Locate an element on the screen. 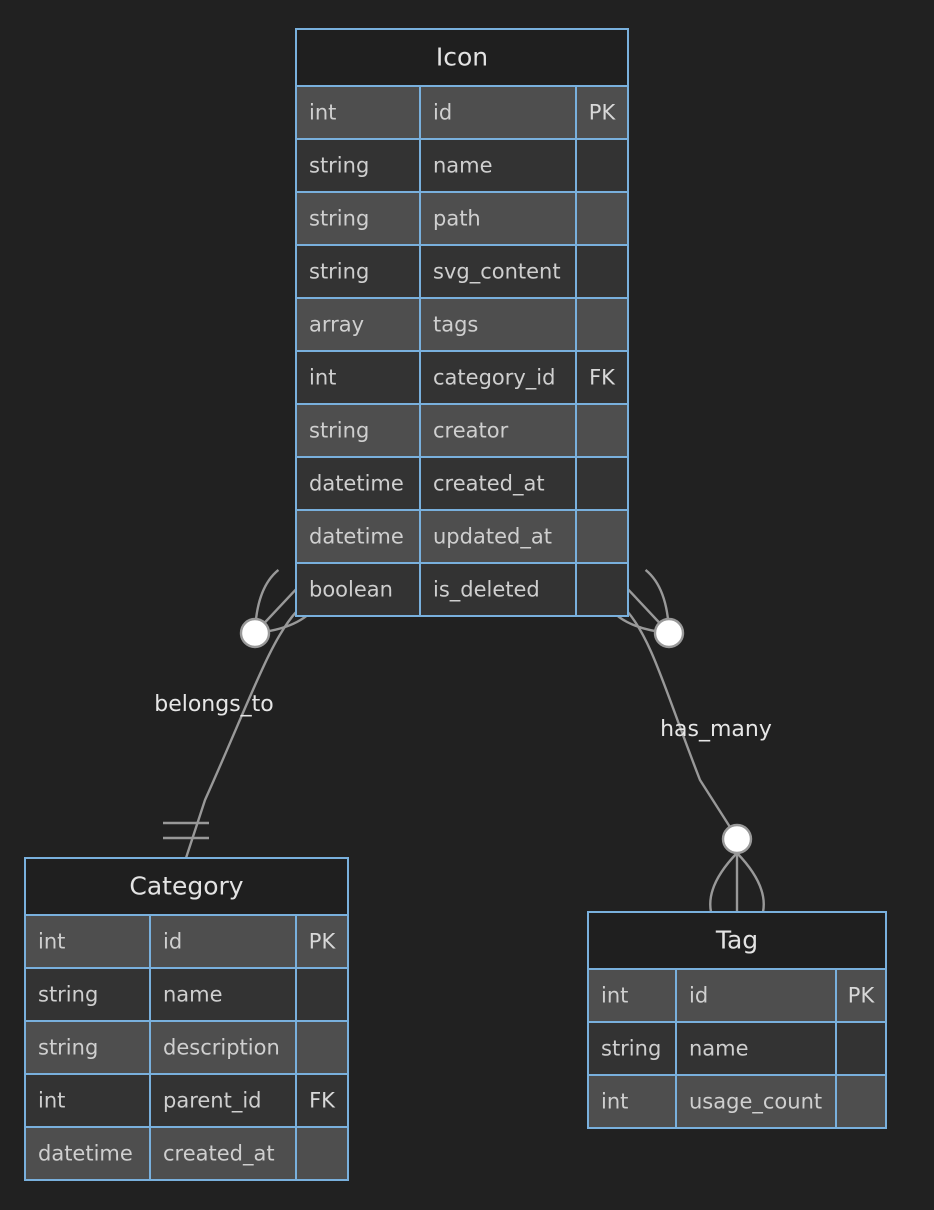 Image resolution: width=934 pixels, height=1210 pixels. cardinality-circle-target is located at coordinates (737, 839).